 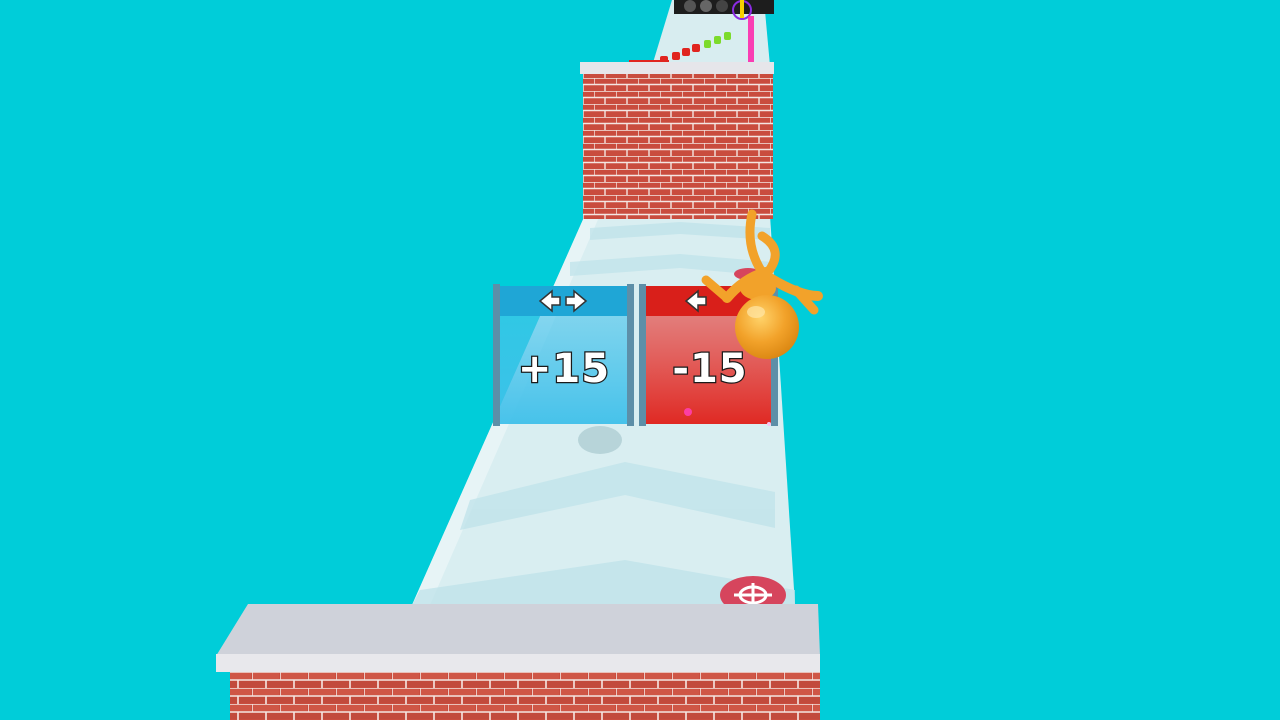 I want to click on gate-positive: +15, so click(x=563, y=355).